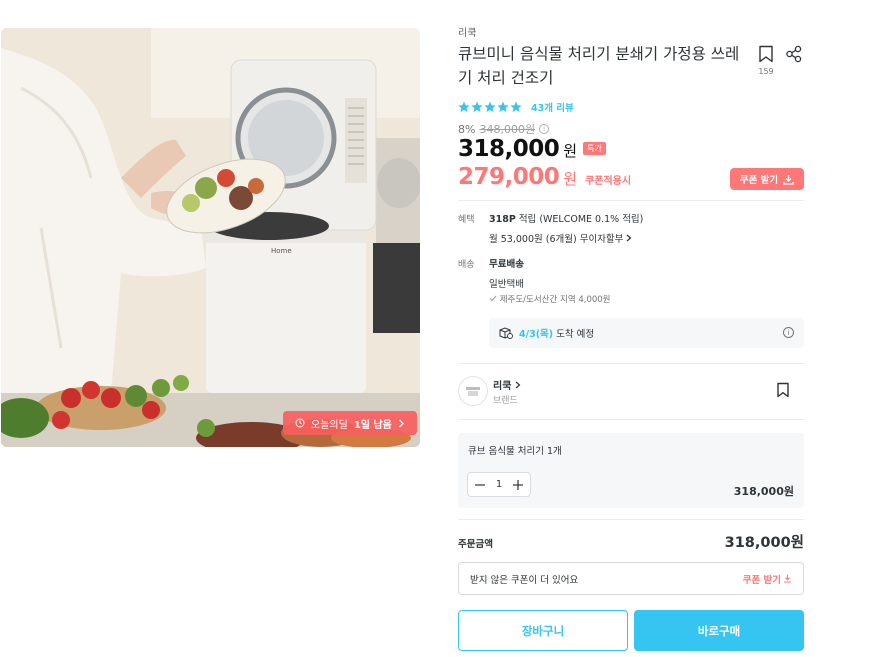 The image size is (892, 657). Describe the element at coordinates (536, 334) in the screenshot. I see `arrival-date: 4/3(목)` at that location.